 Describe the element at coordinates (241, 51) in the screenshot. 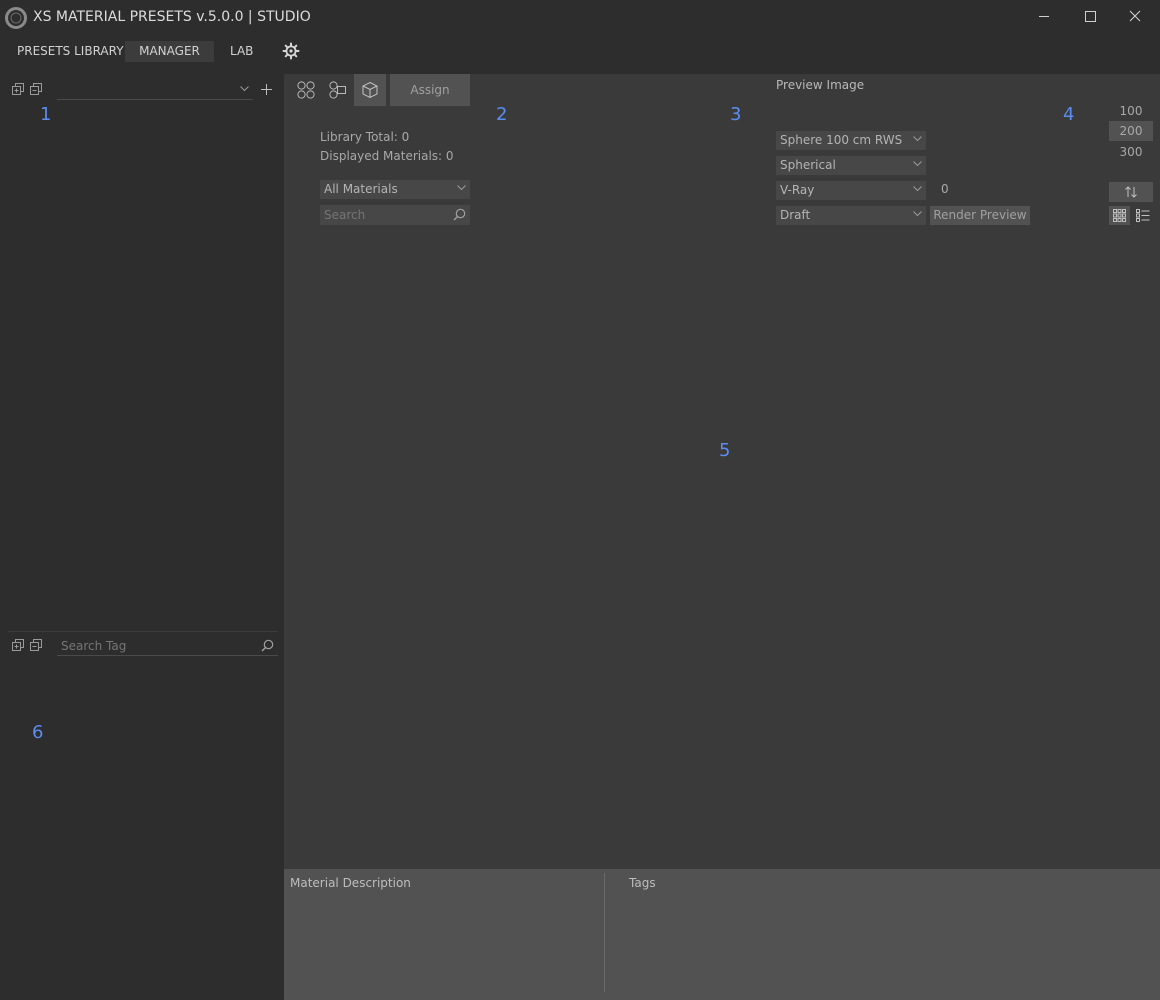

I see `menu-lab: LAB` at that location.